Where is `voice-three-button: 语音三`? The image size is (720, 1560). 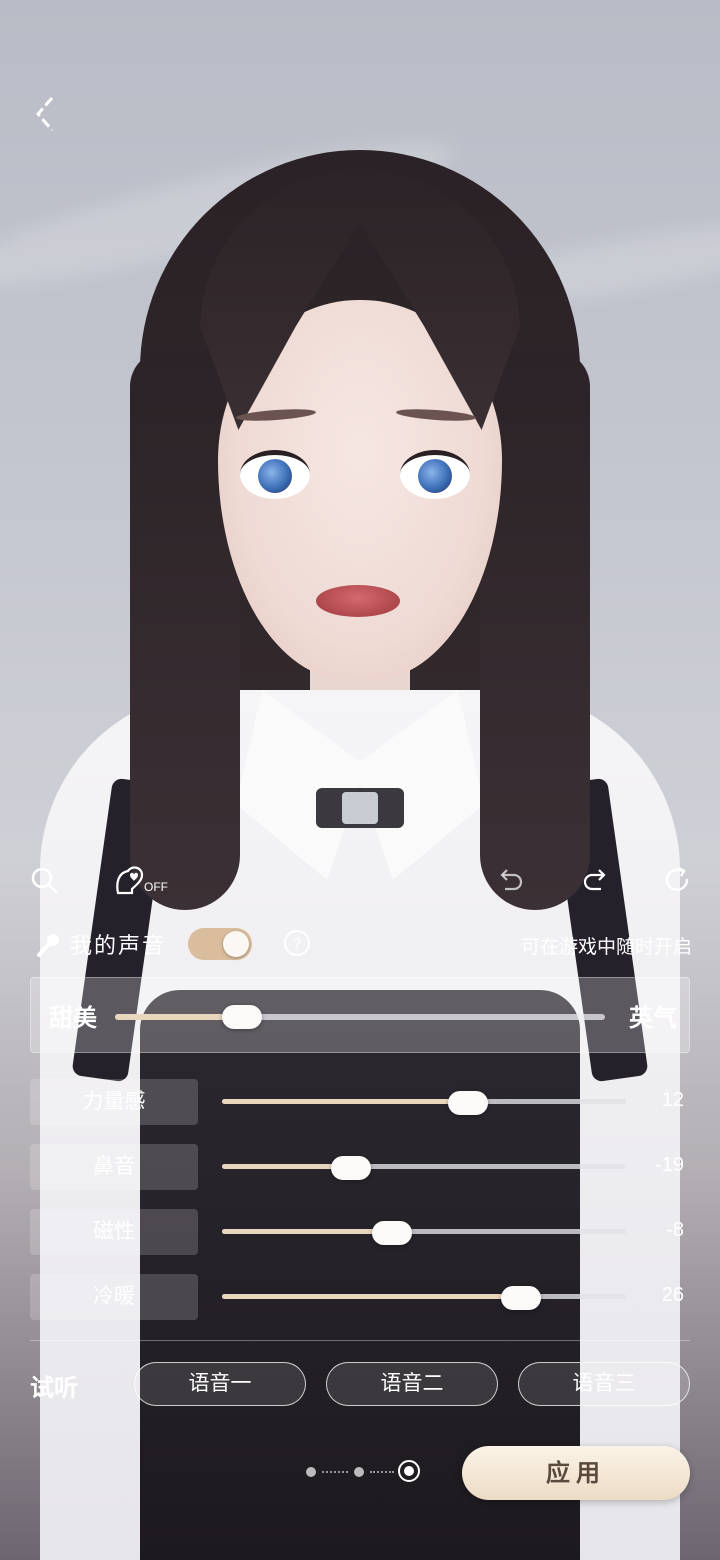
voice-three-button: 语音三 is located at coordinates (604, 1384).